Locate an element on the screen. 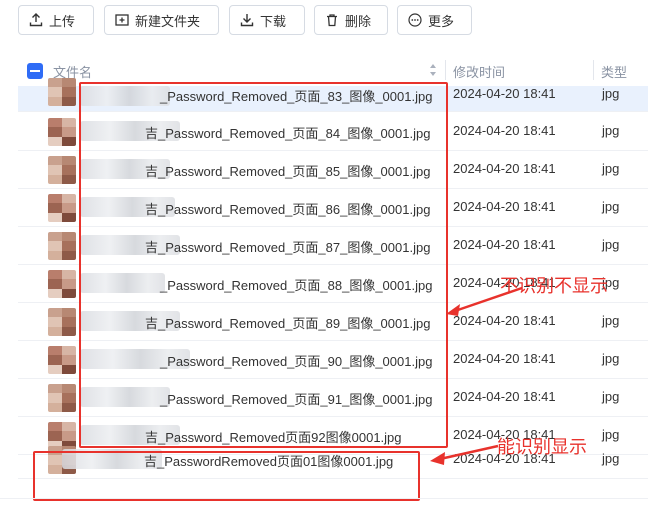 The width and height of the screenshot is (648, 514). delete-button: 删除 is located at coordinates (351, 20).